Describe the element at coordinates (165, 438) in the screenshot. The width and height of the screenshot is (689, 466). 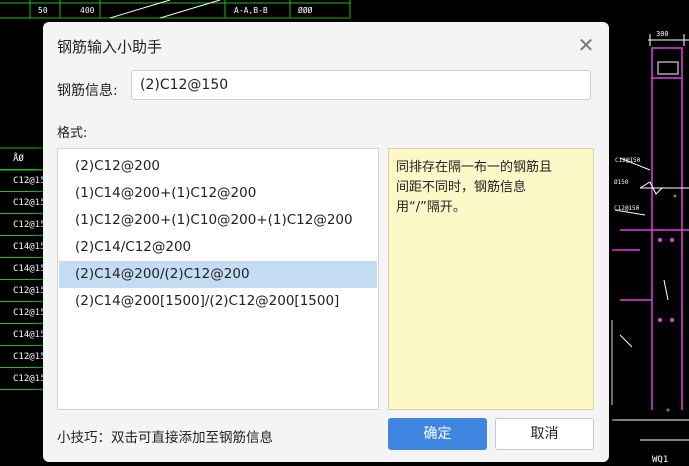
I see `usage-tip: 小技巧：双击可直接添加至钢筋信息` at that location.